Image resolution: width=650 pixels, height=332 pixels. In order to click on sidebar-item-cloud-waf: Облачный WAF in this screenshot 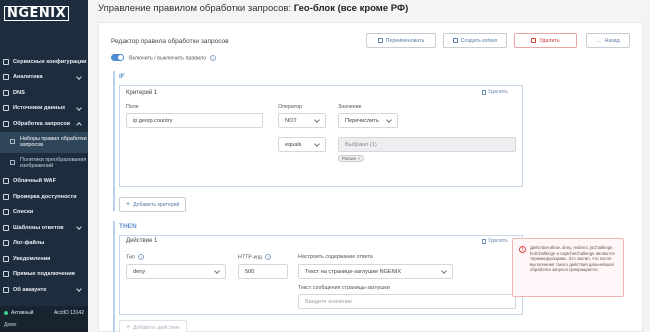, I will do `click(44, 182)`.